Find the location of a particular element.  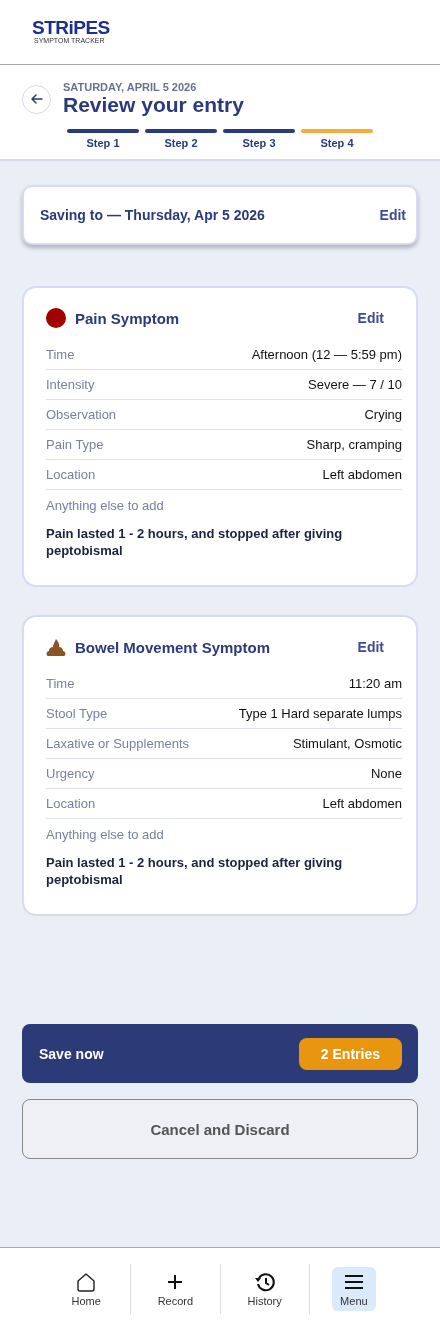

field-value: None is located at coordinates (386, 773).